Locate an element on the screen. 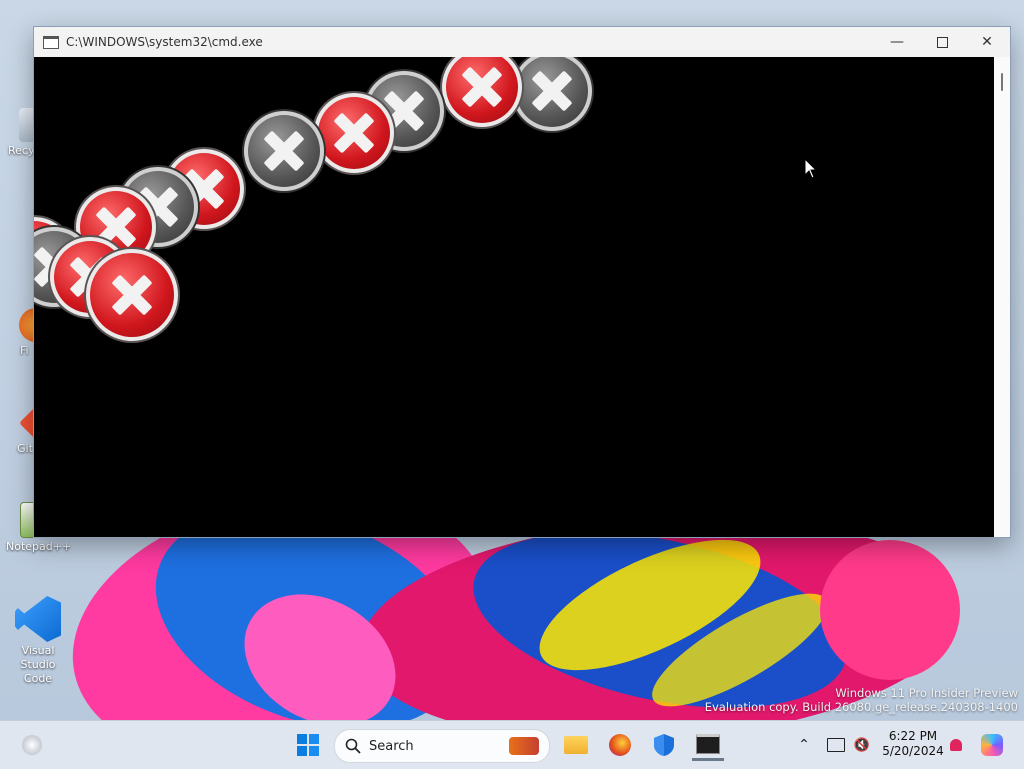 The height and width of the screenshot is (769, 1024). search-highlight-icon is located at coordinates (524, 746).